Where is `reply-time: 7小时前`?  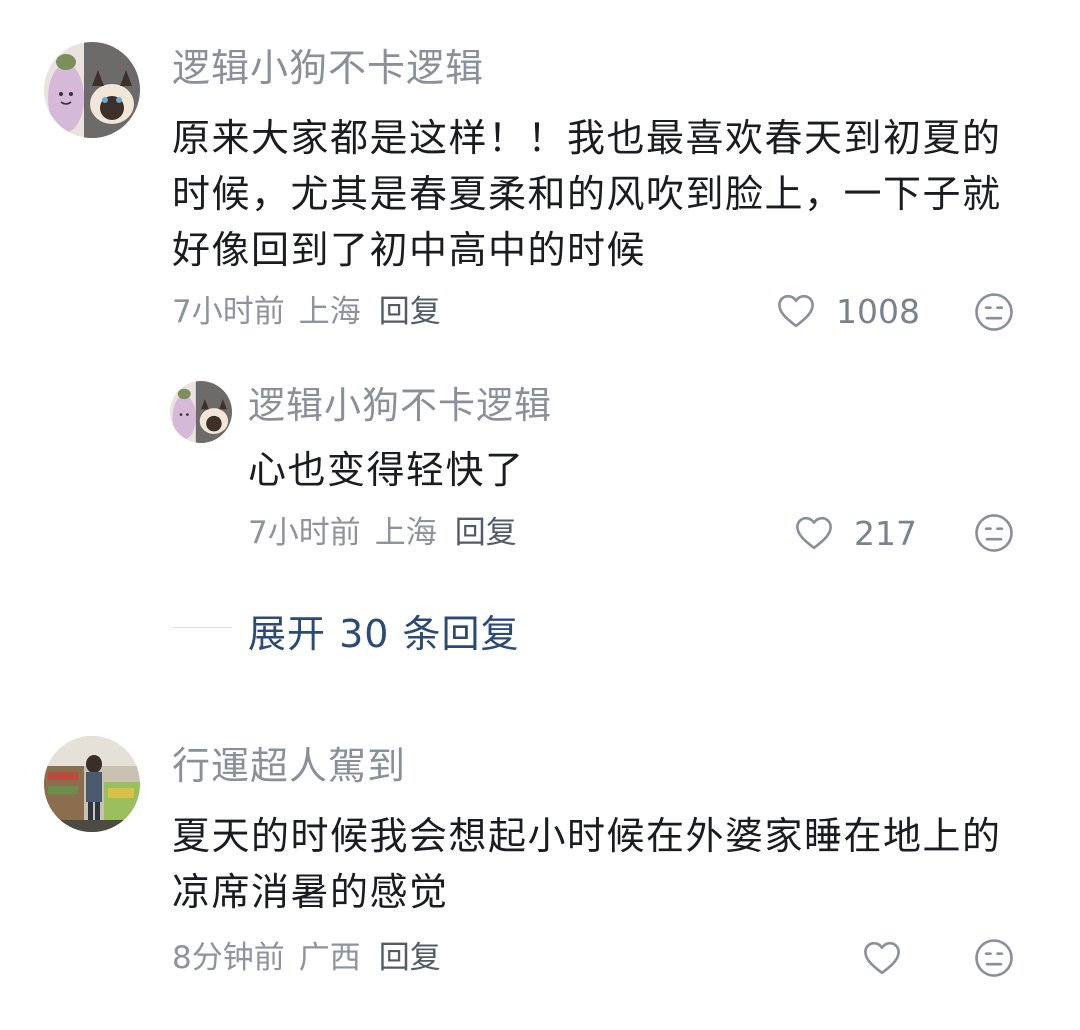
reply-time: 7小时前 is located at coordinates (304, 533).